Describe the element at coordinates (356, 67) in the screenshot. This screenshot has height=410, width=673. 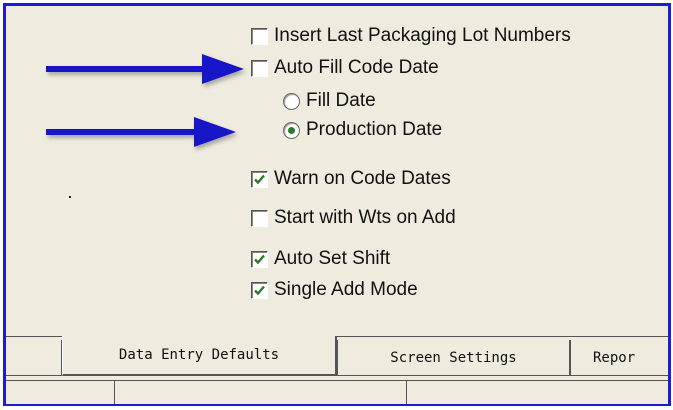
I see `auto-fill-code-date-label: Auto Fill Code Date` at that location.